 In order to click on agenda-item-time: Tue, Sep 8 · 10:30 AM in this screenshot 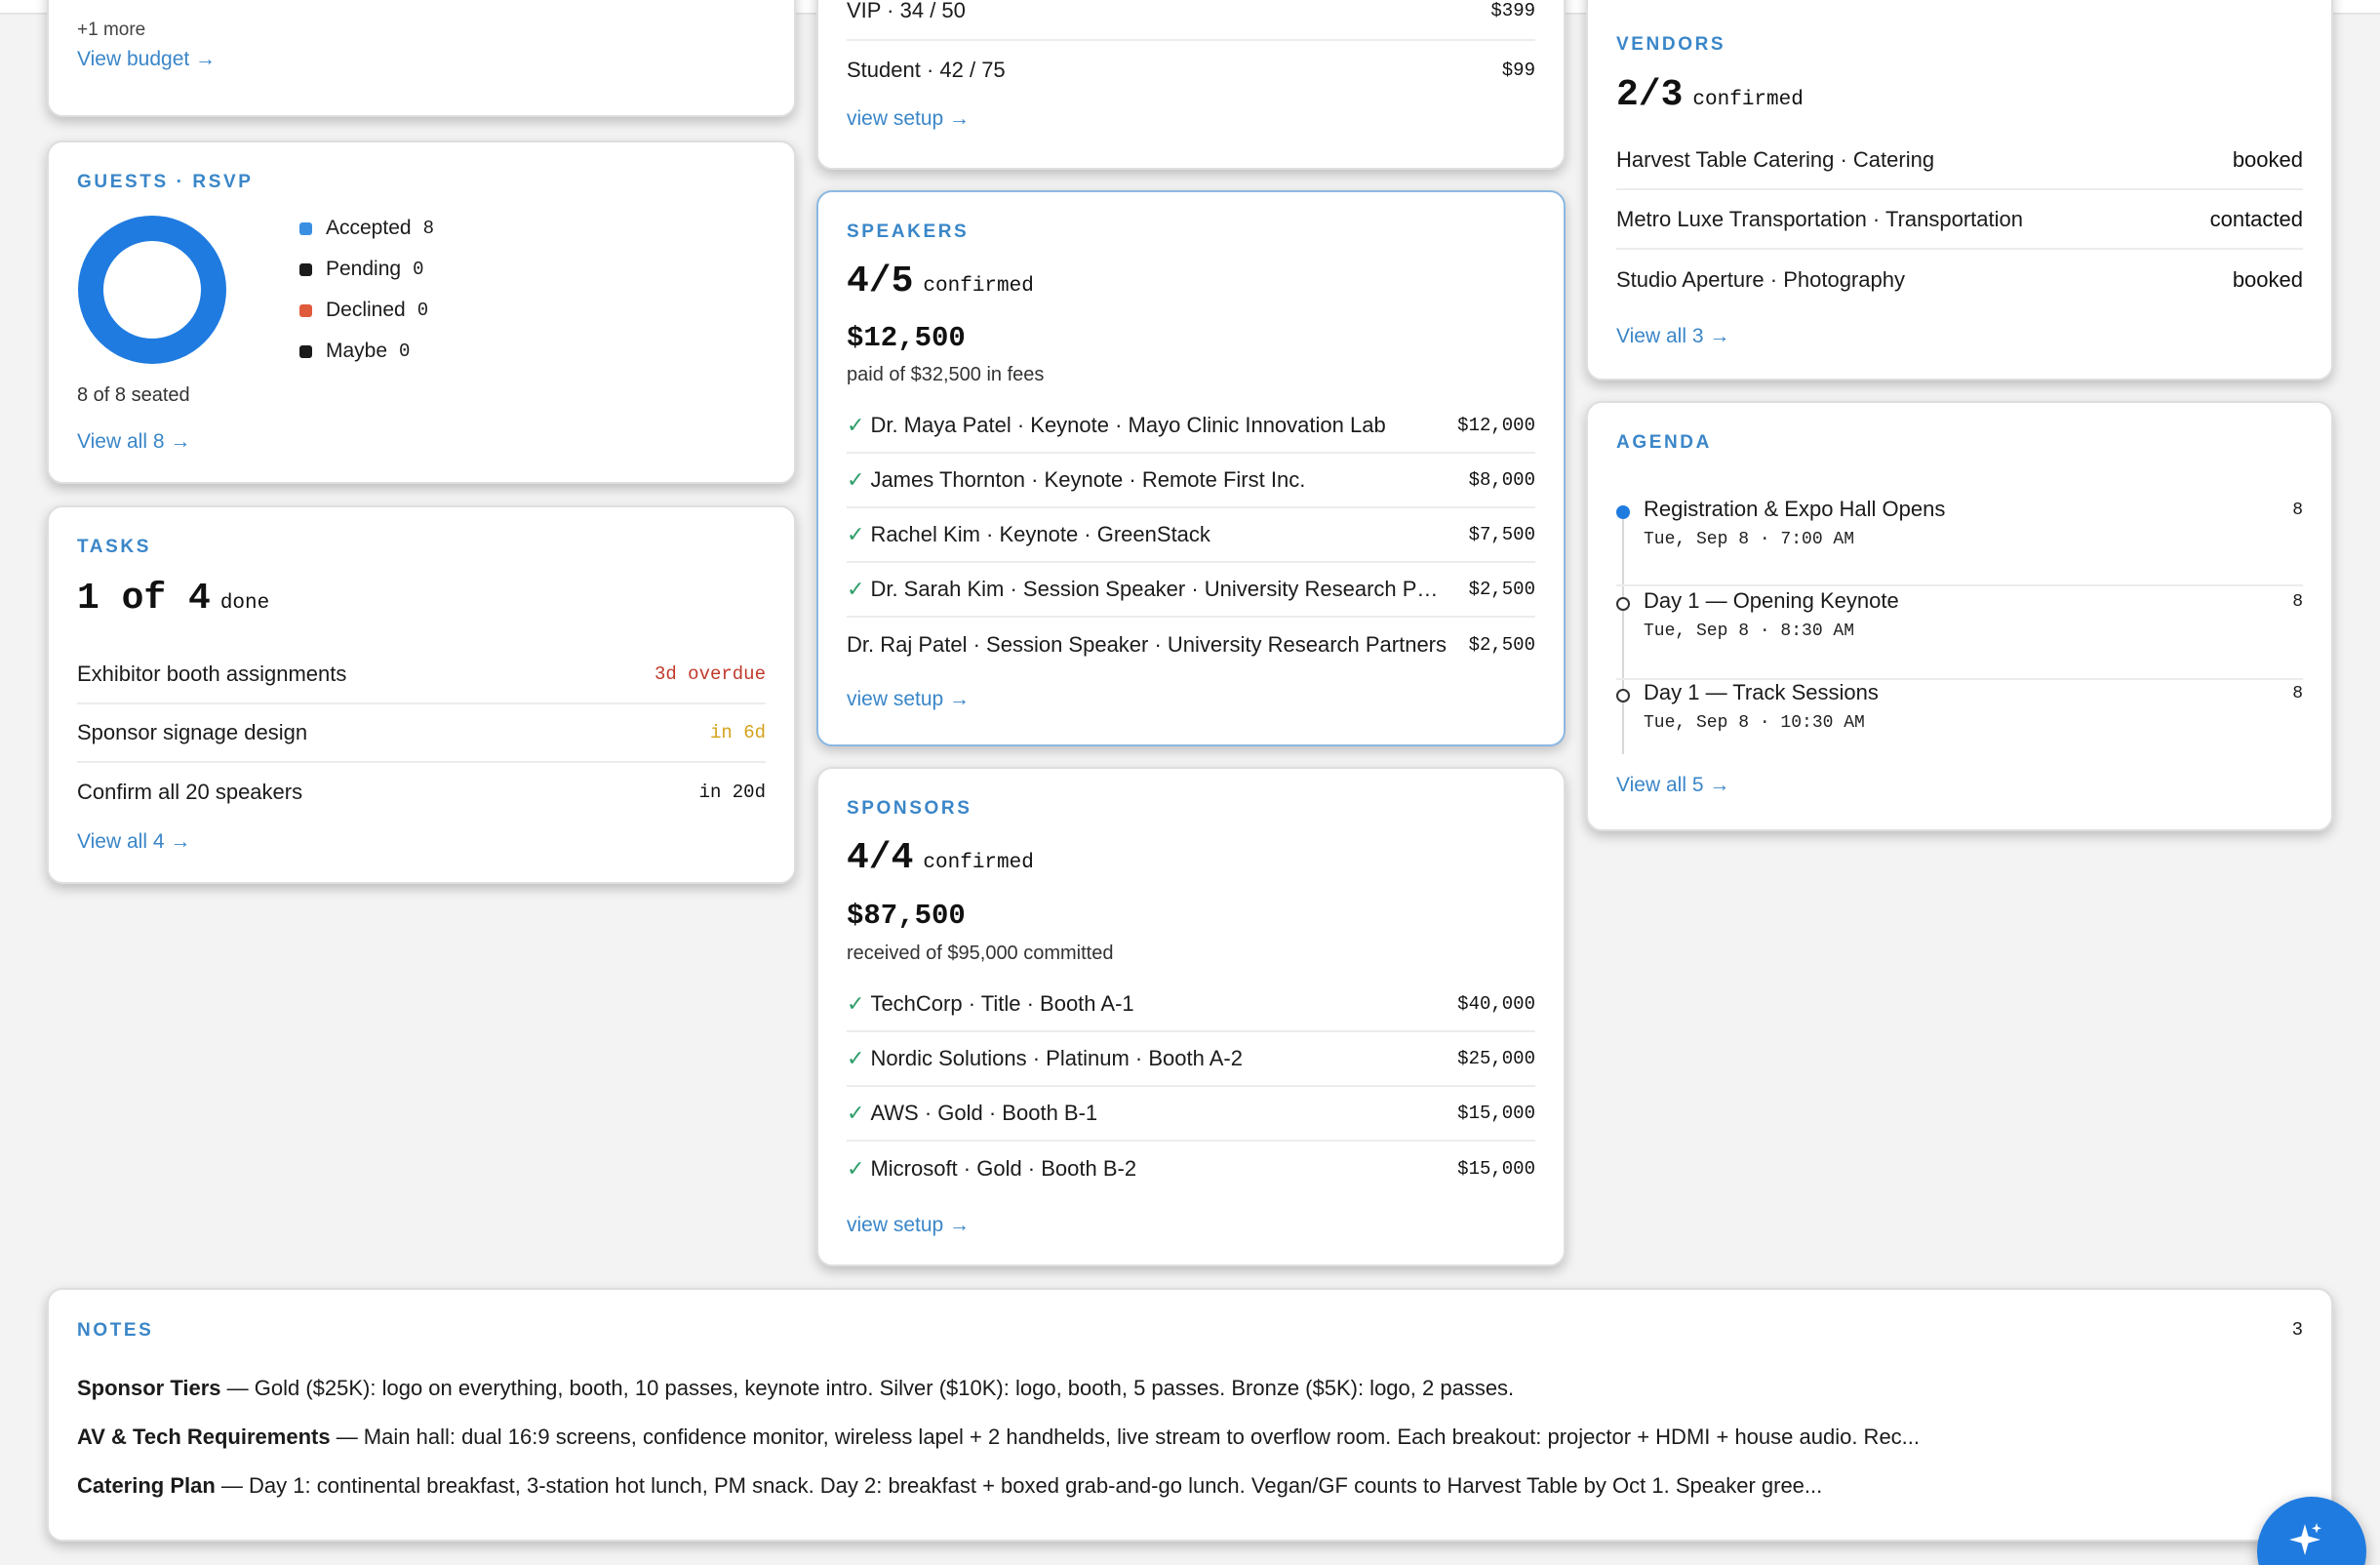, I will do `click(1754, 723)`.